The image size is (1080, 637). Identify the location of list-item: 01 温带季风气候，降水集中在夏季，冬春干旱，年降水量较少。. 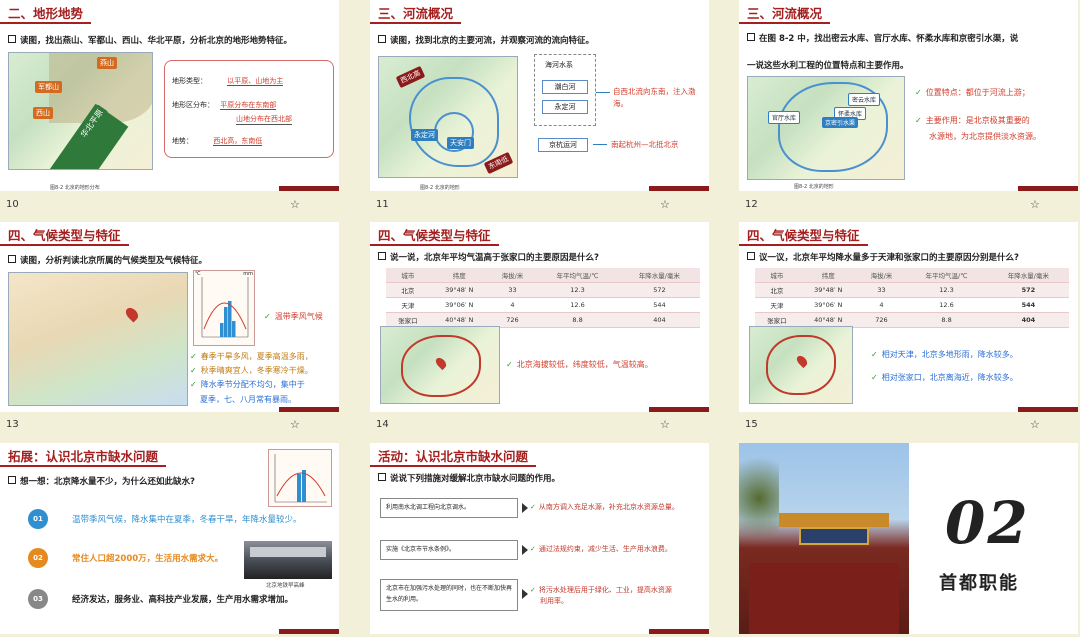
(166, 519).